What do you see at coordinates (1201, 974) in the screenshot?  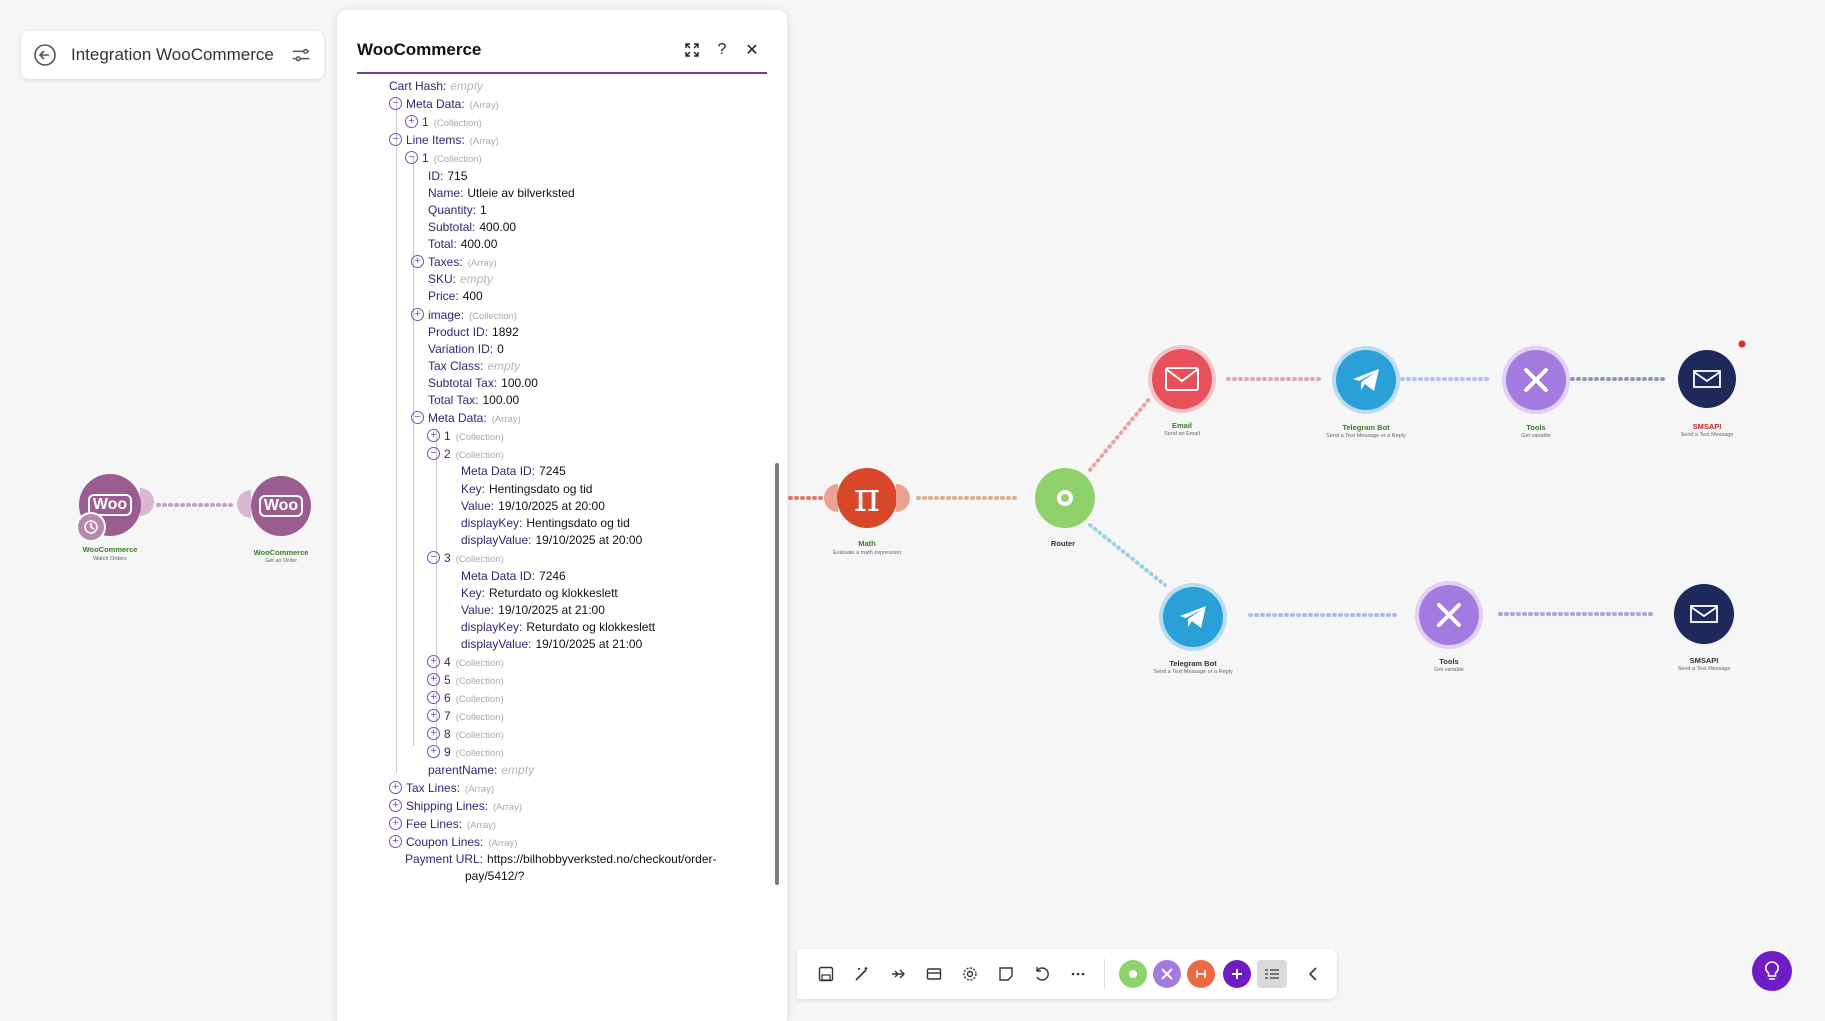 I see `flow-control-icon` at bounding box center [1201, 974].